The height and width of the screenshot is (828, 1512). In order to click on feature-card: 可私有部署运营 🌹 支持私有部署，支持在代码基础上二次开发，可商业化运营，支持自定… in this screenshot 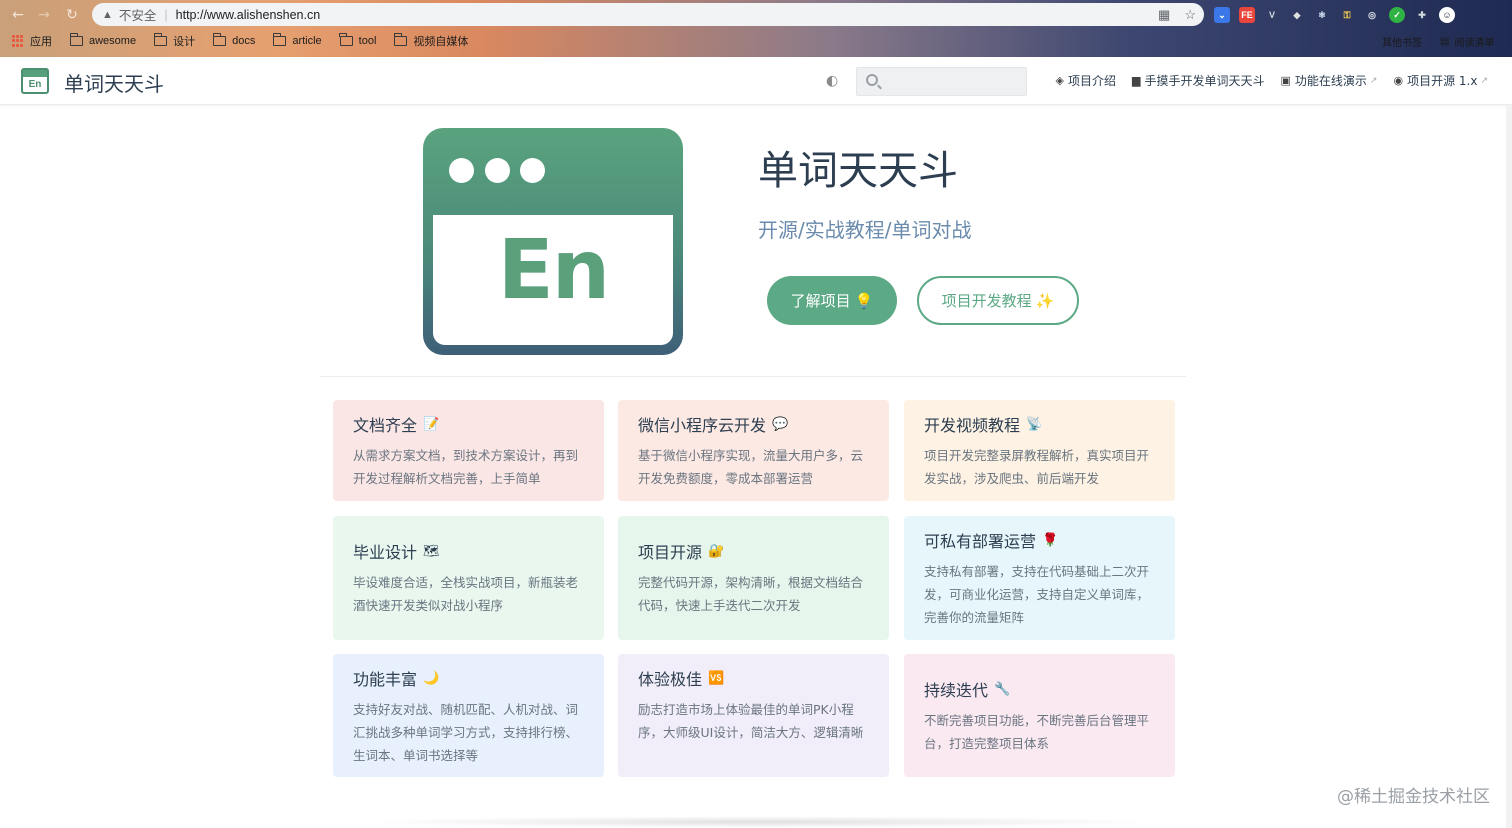, I will do `click(1039, 578)`.